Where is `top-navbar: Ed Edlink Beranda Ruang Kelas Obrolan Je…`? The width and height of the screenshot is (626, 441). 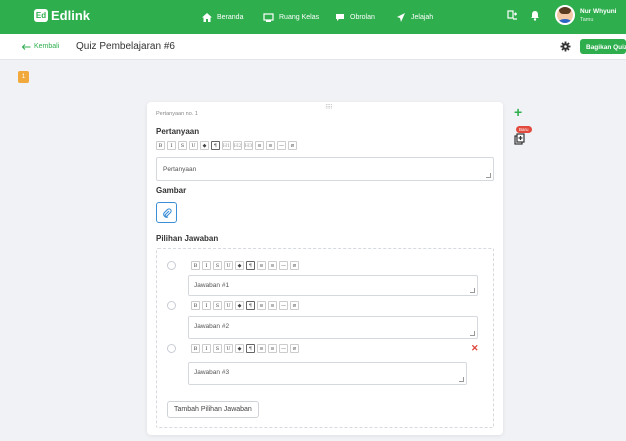
top-navbar: Ed Edlink Beranda Ruang Kelas Obrolan Je… is located at coordinates (313, 17).